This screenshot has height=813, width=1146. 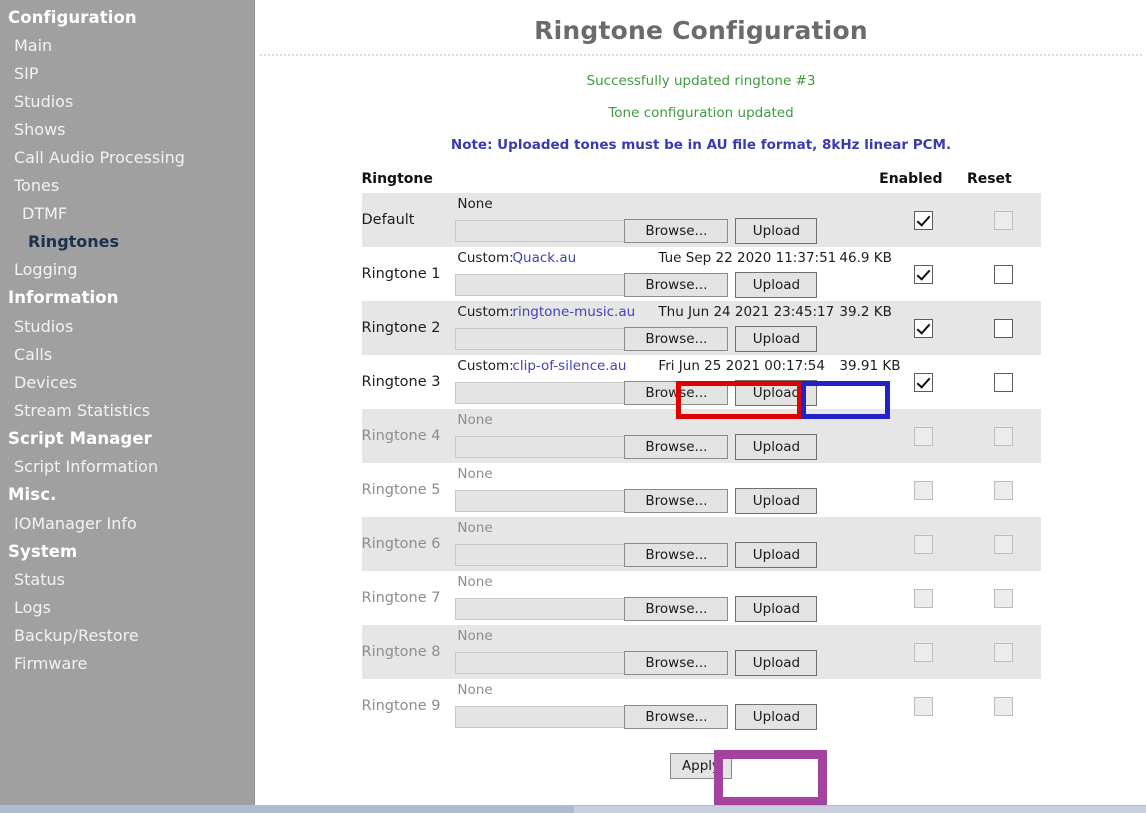 I want to click on ringtone-name: Ringtone 6, so click(x=408, y=544).